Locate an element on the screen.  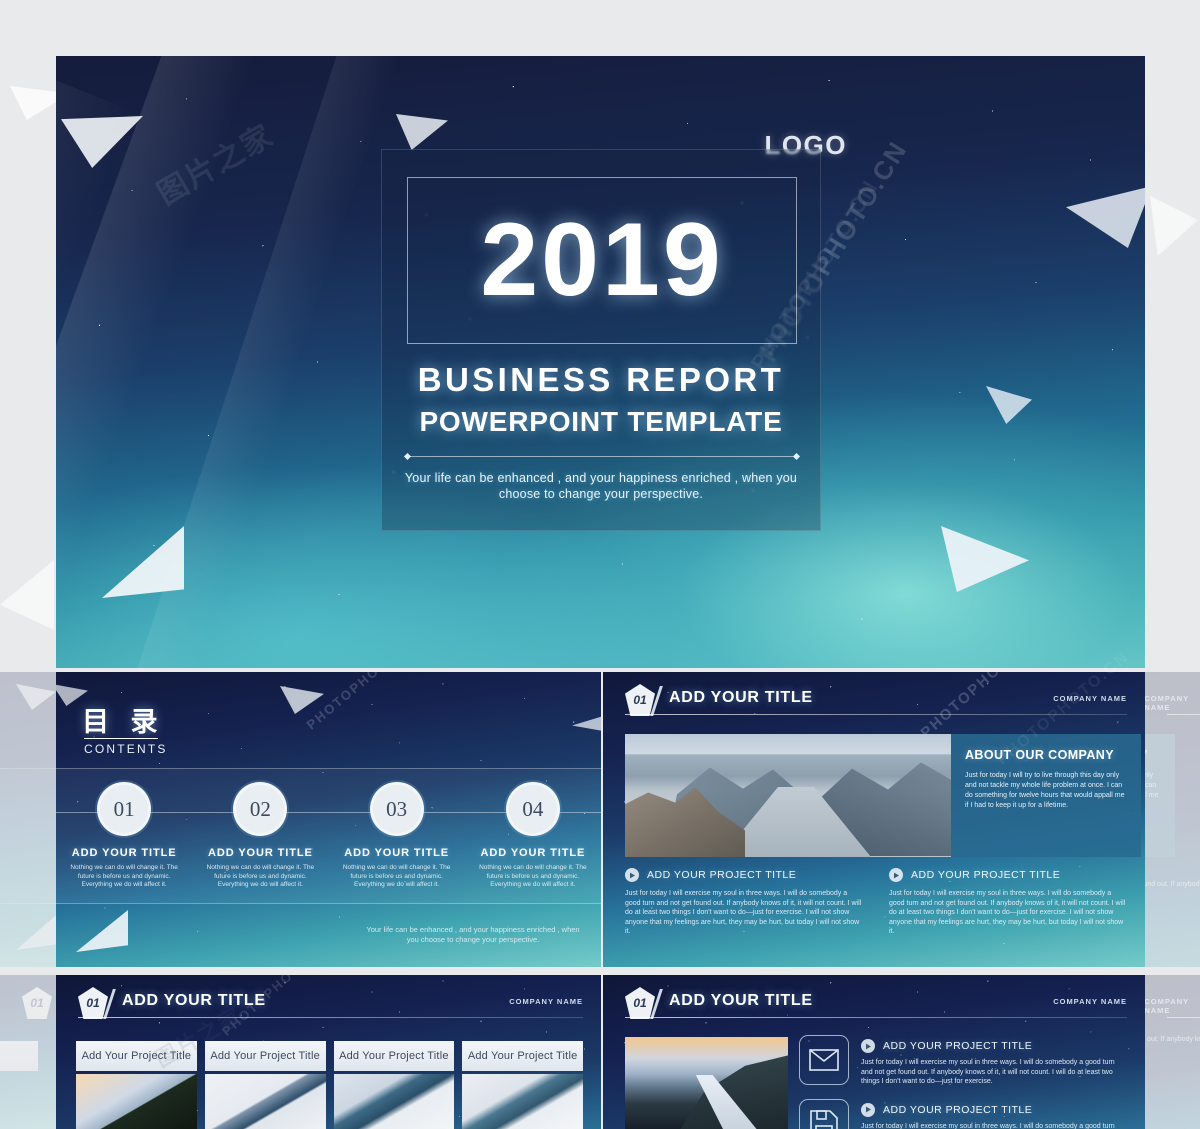
year-label: 2019 is located at coordinates (602, 260).